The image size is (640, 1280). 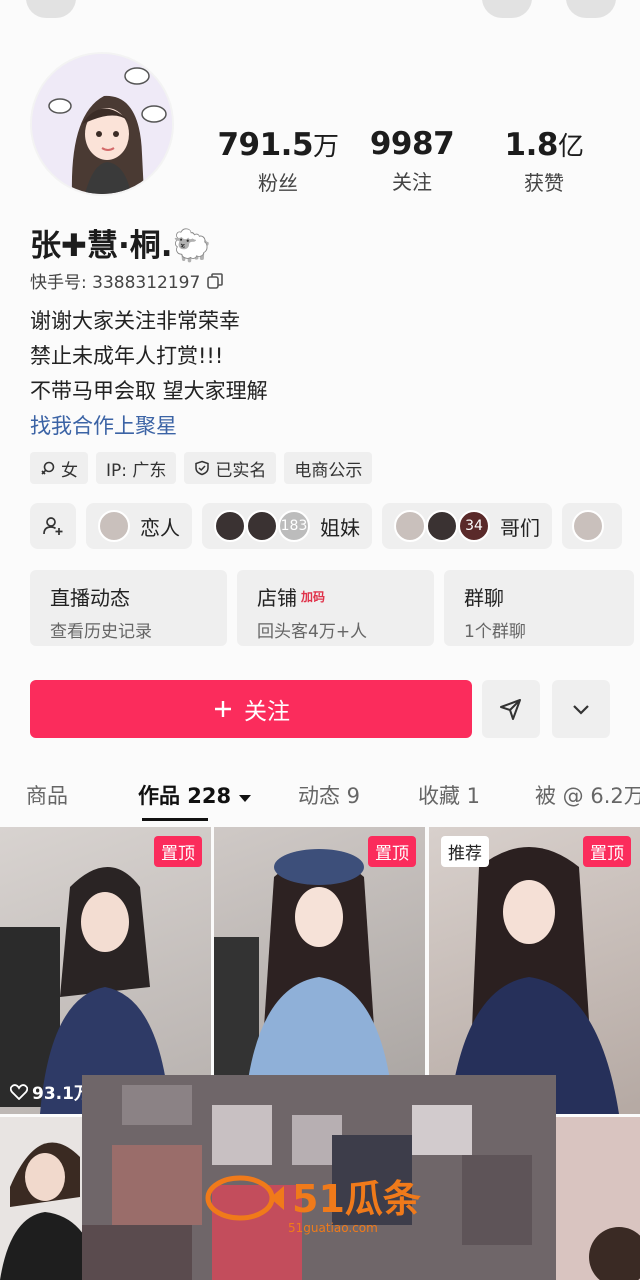 What do you see at coordinates (495, 632) in the screenshot?
I see `card-subtitle: 1个群聊` at bounding box center [495, 632].